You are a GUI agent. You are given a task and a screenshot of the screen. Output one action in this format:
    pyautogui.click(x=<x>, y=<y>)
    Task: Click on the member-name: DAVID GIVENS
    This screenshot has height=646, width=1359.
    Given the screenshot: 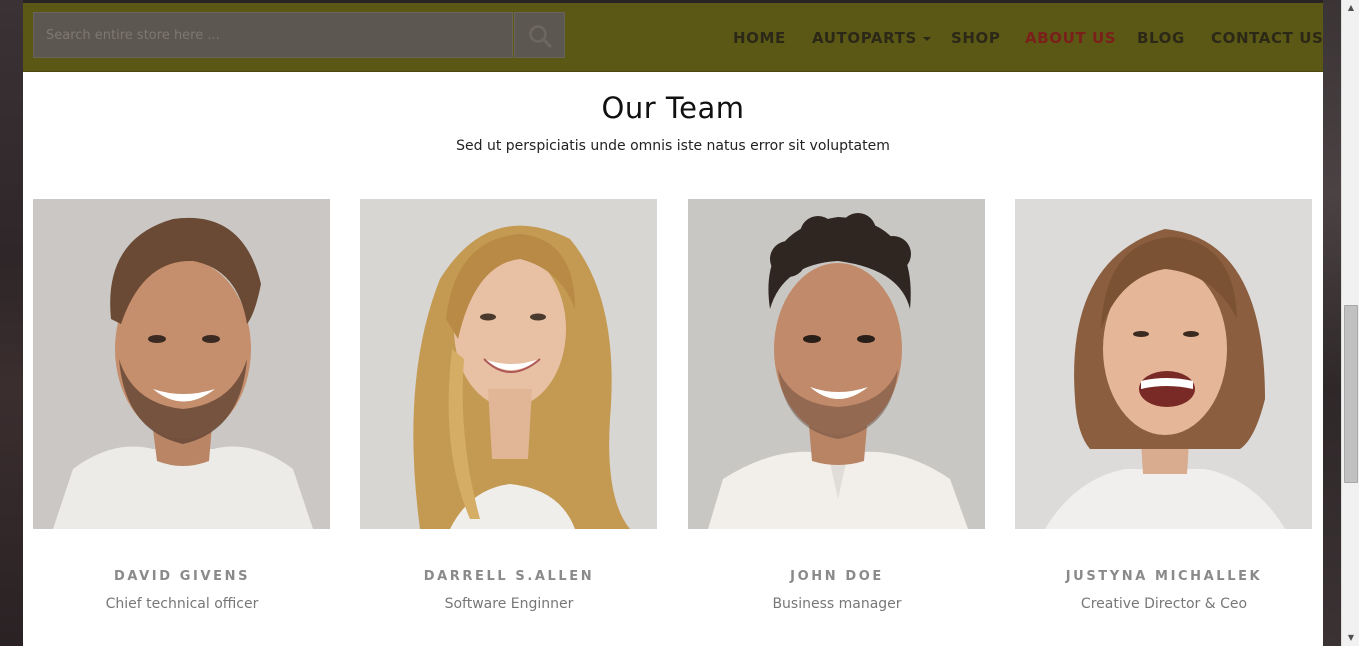 What is the action you would take?
    pyautogui.click(x=182, y=576)
    